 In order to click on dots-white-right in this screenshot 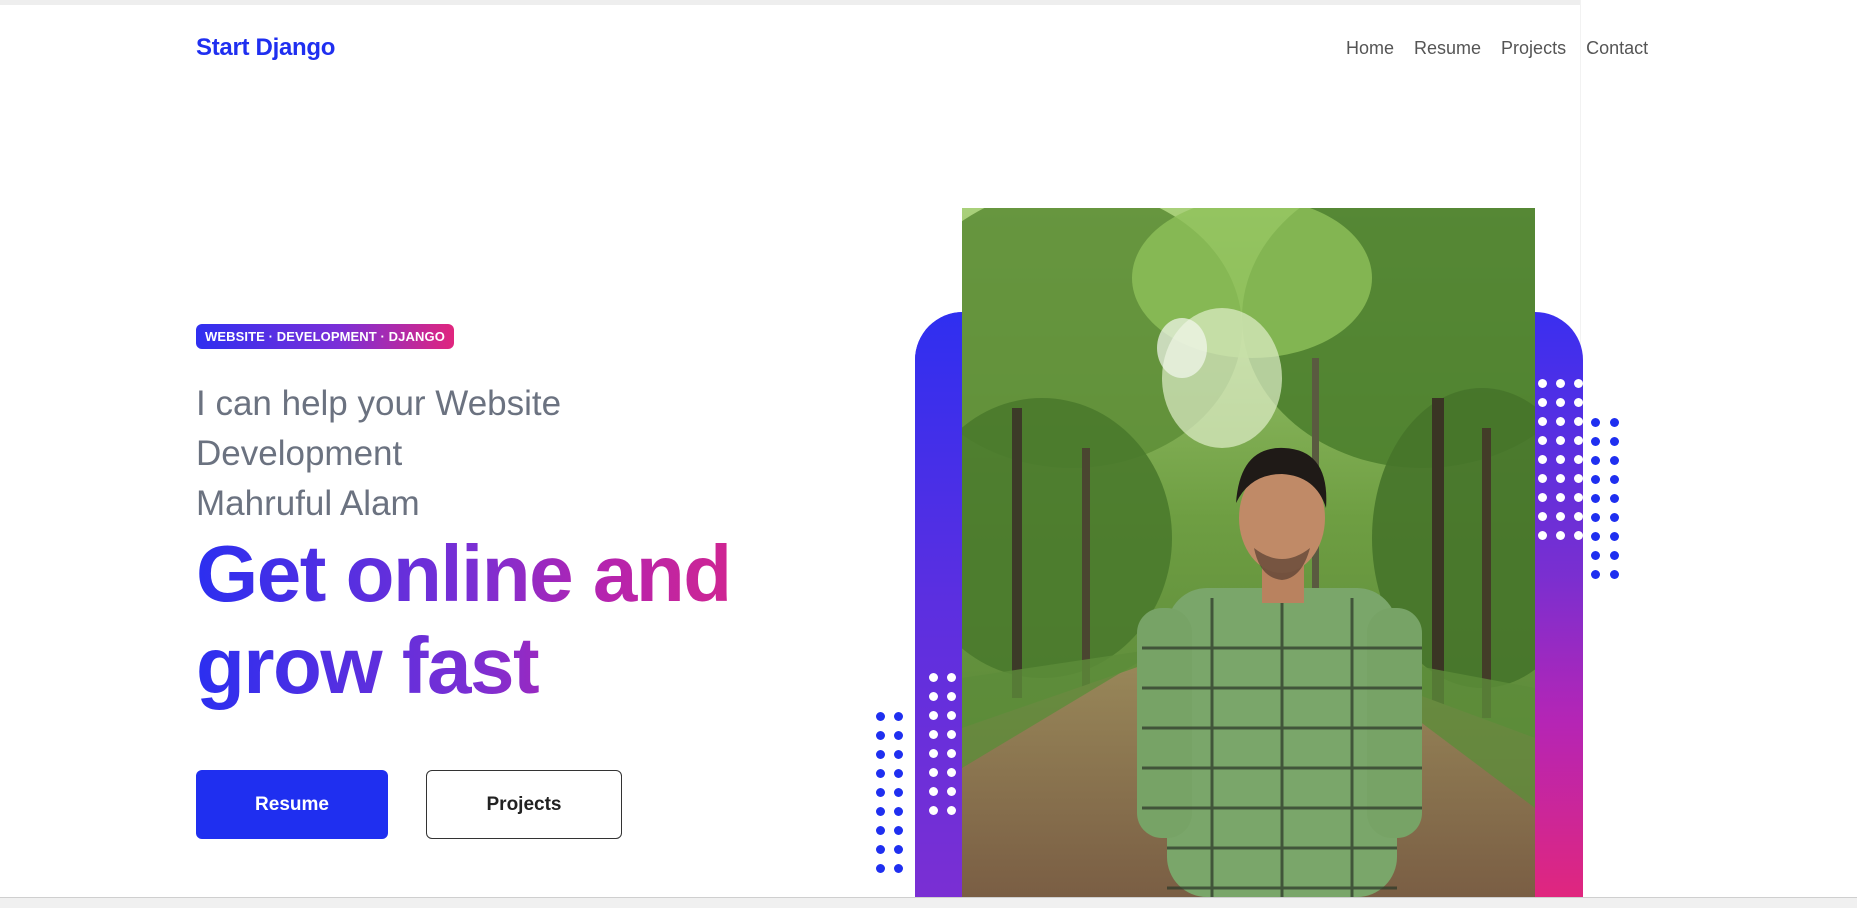, I will do `click(1560, 459)`.